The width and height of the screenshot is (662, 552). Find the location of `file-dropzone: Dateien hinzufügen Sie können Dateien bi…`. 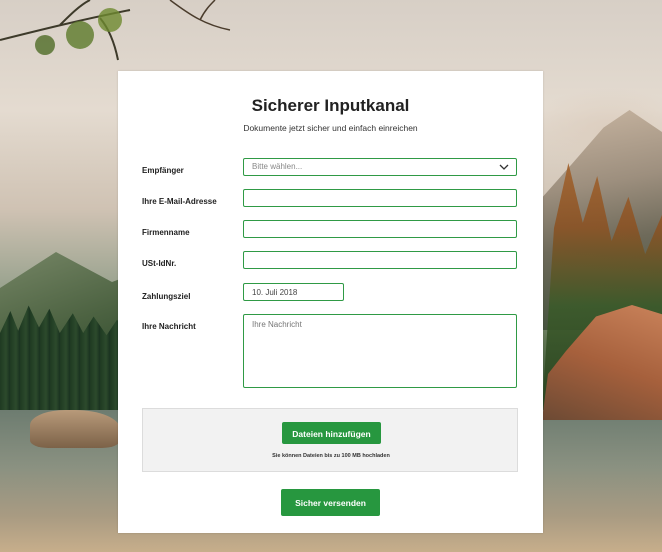

file-dropzone: Dateien hinzufügen Sie können Dateien bi… is located at coordinates (330, 440).